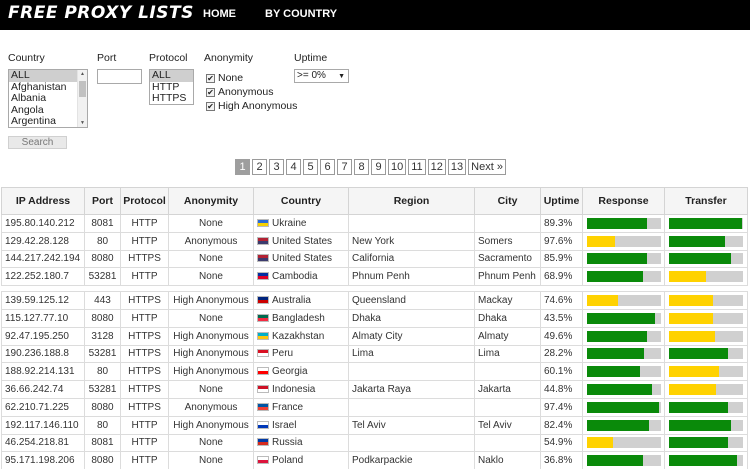 The image size is (750, 469). What do you see at coordinates (378, 167) in the screenshot?
I see `page-link: 9` at bounding box center [378, 167].